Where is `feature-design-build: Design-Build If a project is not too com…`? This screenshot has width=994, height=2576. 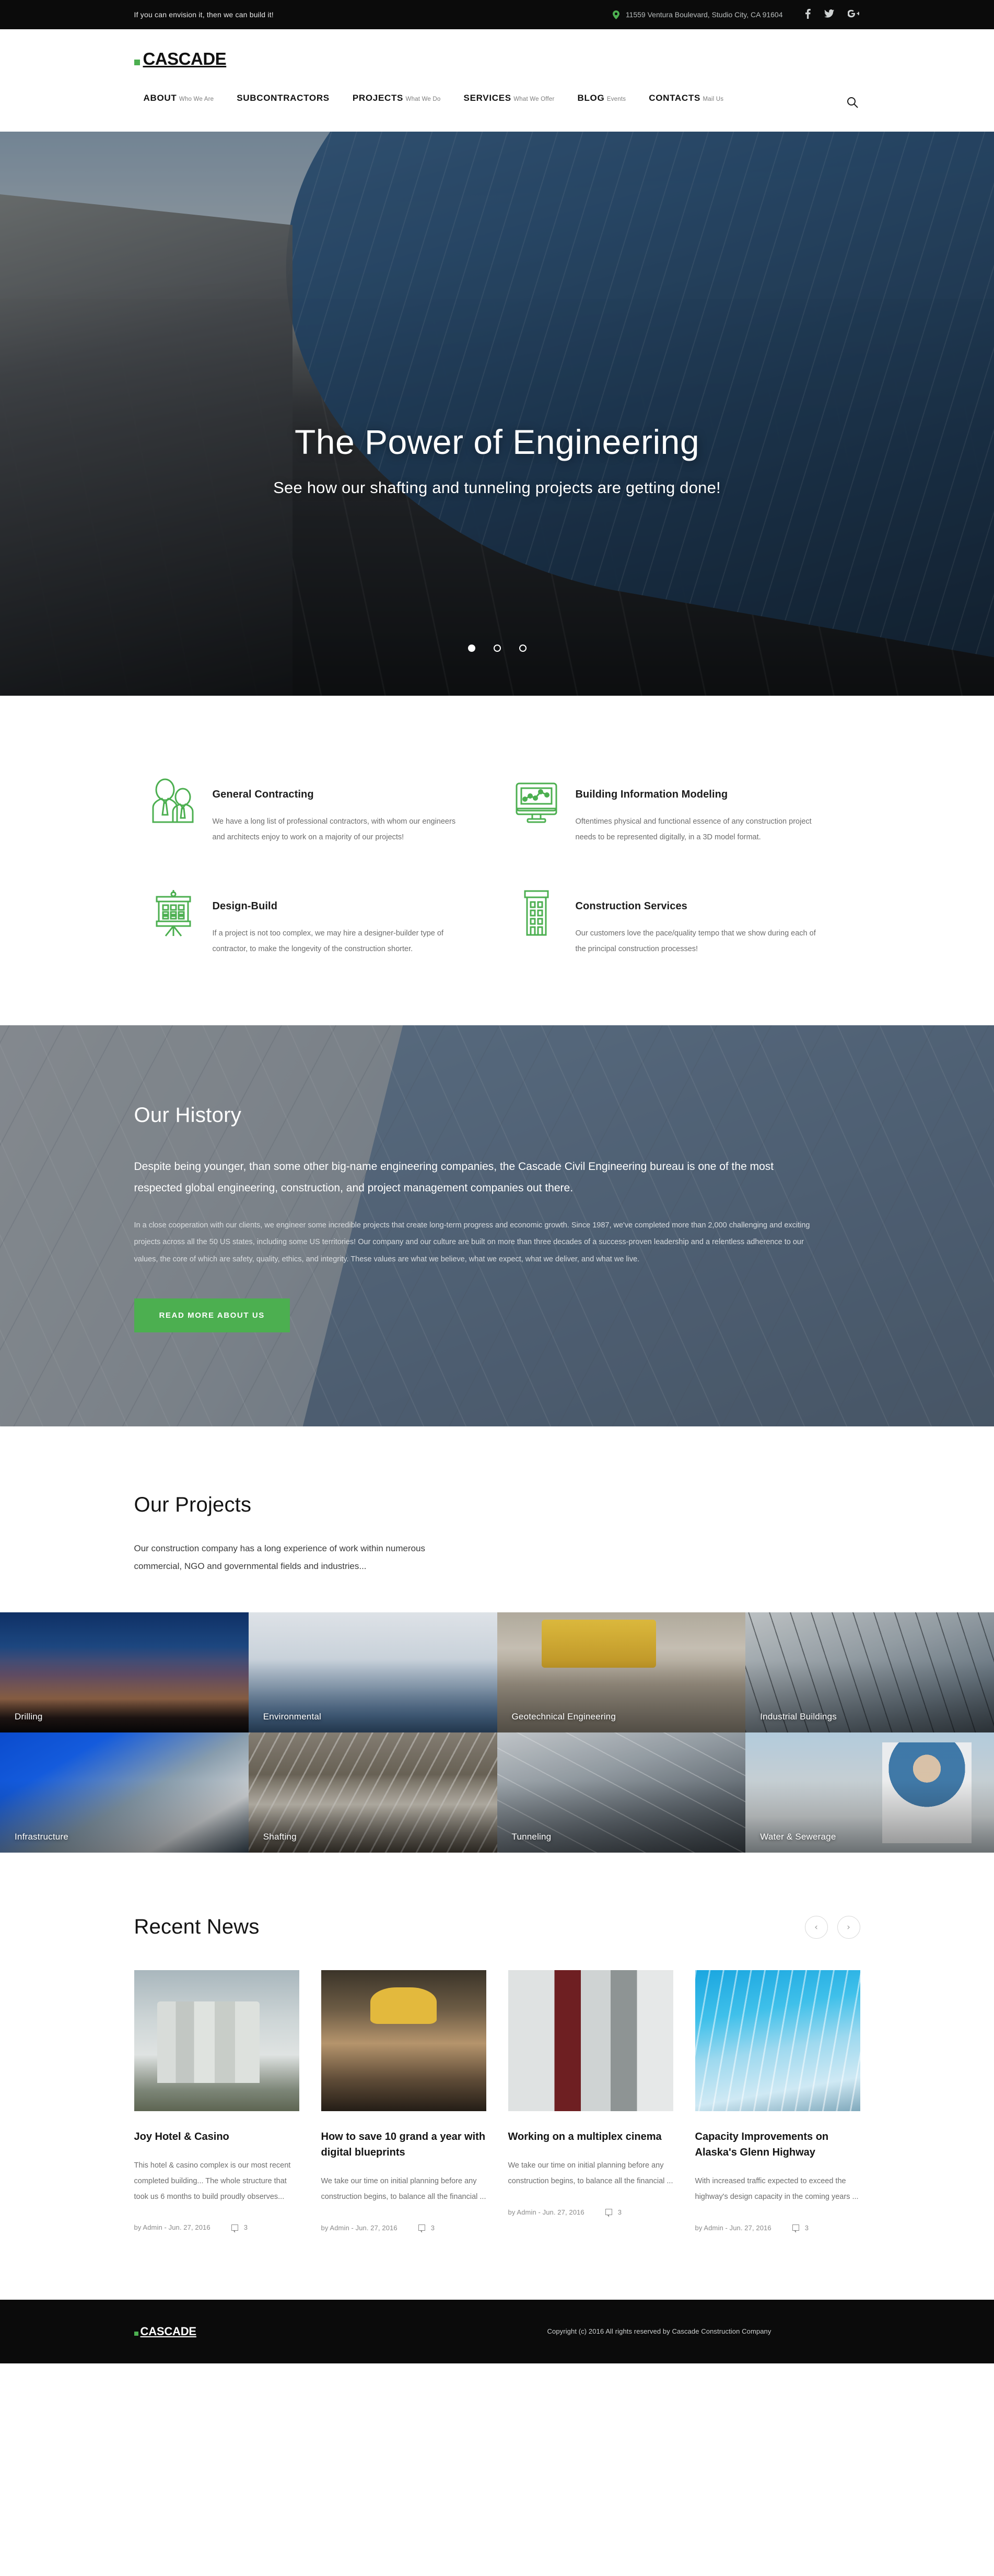 feature-design-build: Design-Build If a project is not too com… is located at coordinates (315, 921).